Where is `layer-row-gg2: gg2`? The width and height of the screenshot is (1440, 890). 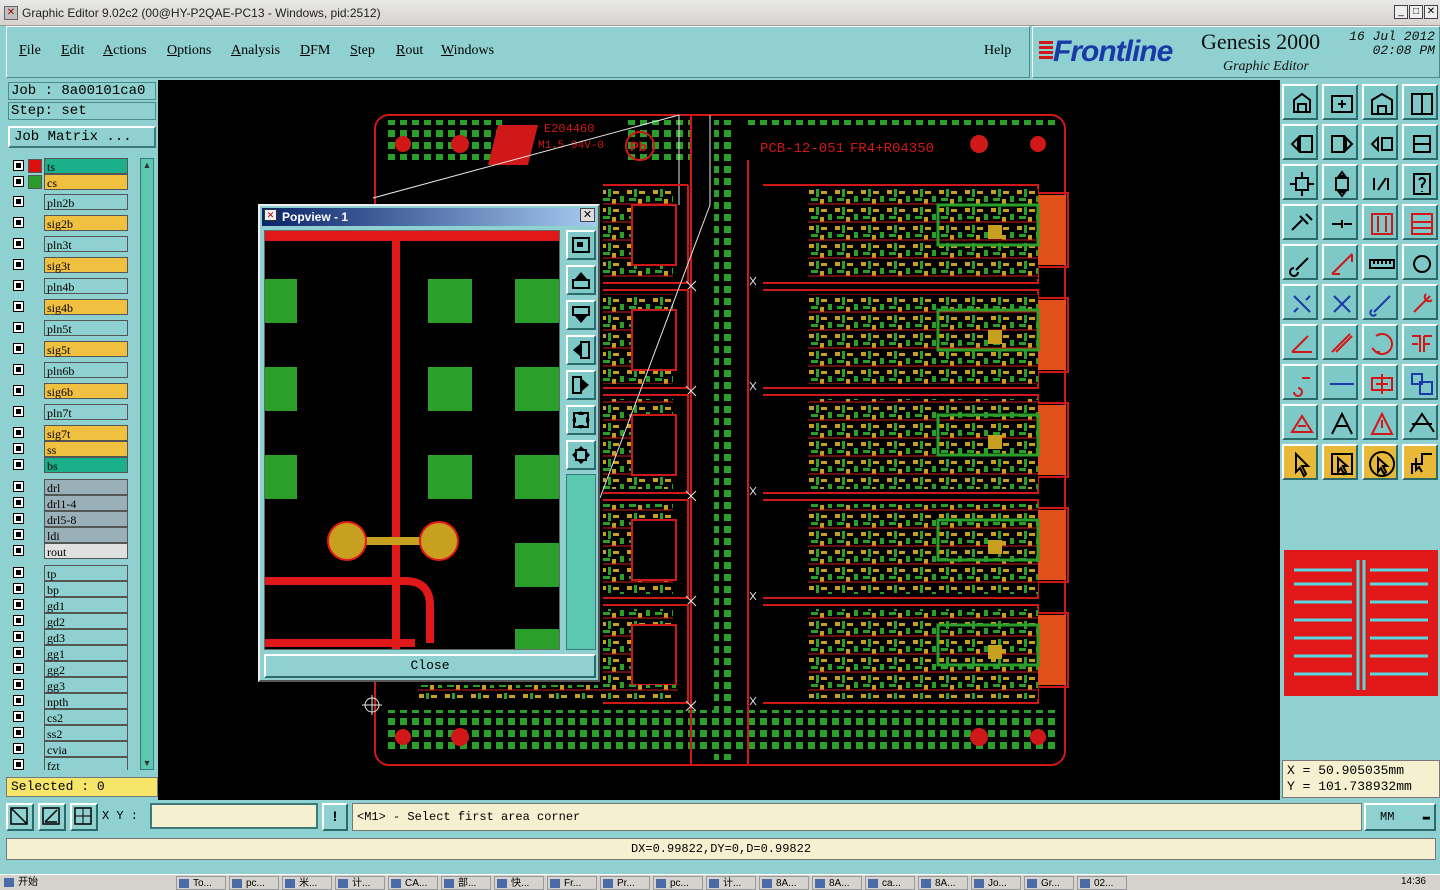
layer-row-gg2: gg2 is located at coordinates (70, 669).